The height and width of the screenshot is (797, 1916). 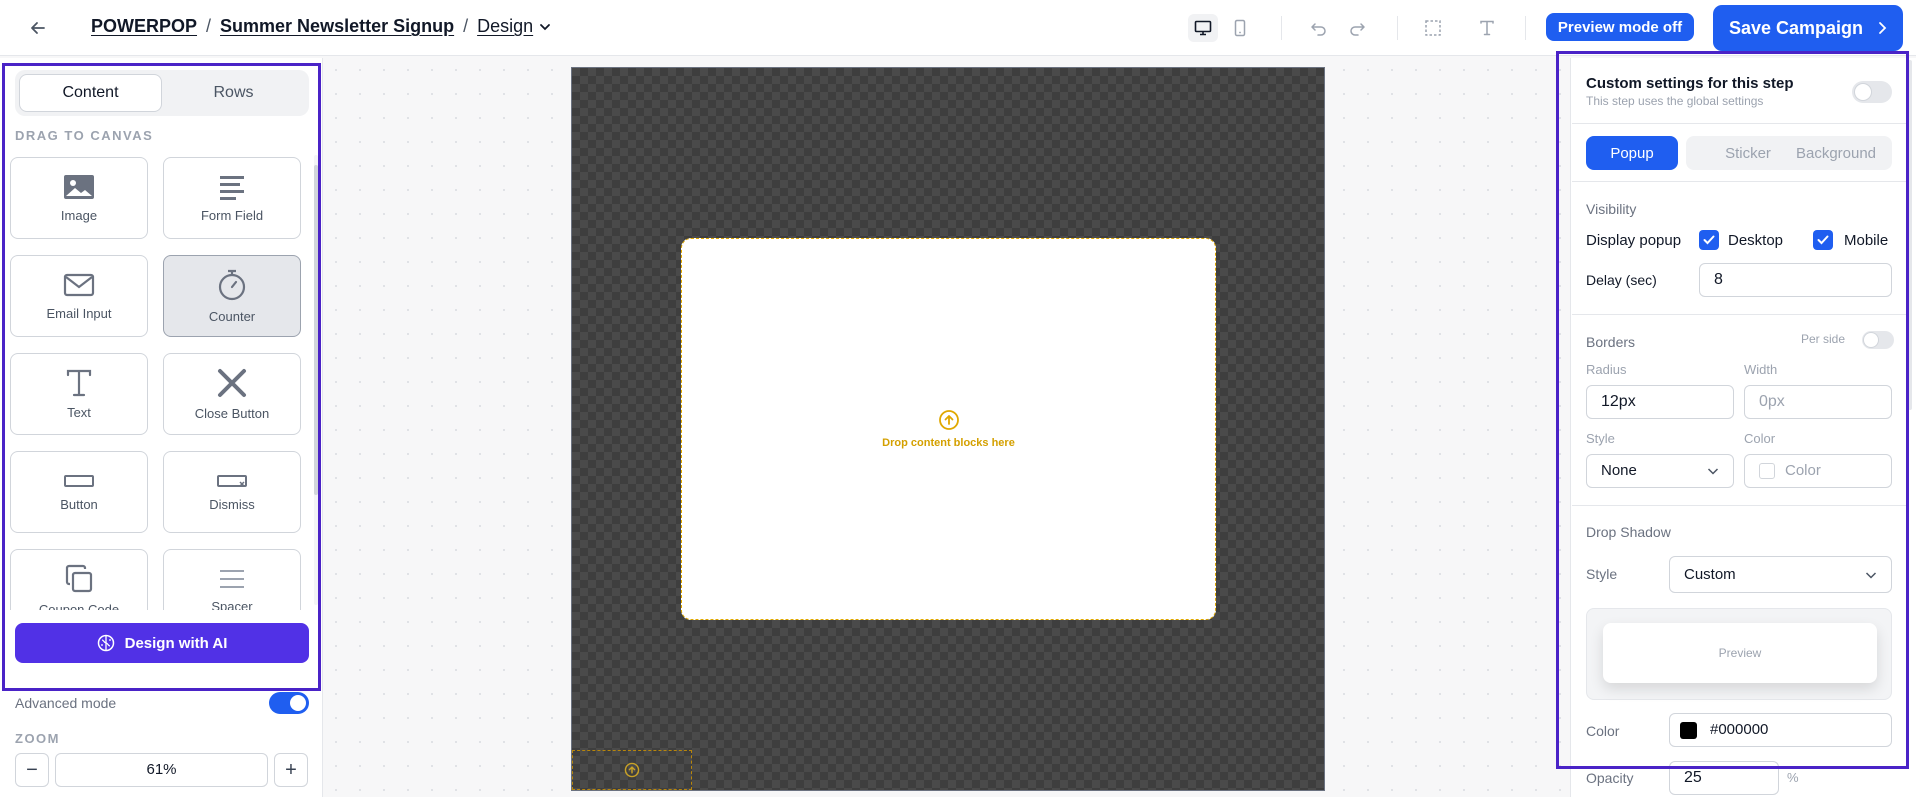 I want to click on sticker-drop-zone, so click(x=632, y=770).